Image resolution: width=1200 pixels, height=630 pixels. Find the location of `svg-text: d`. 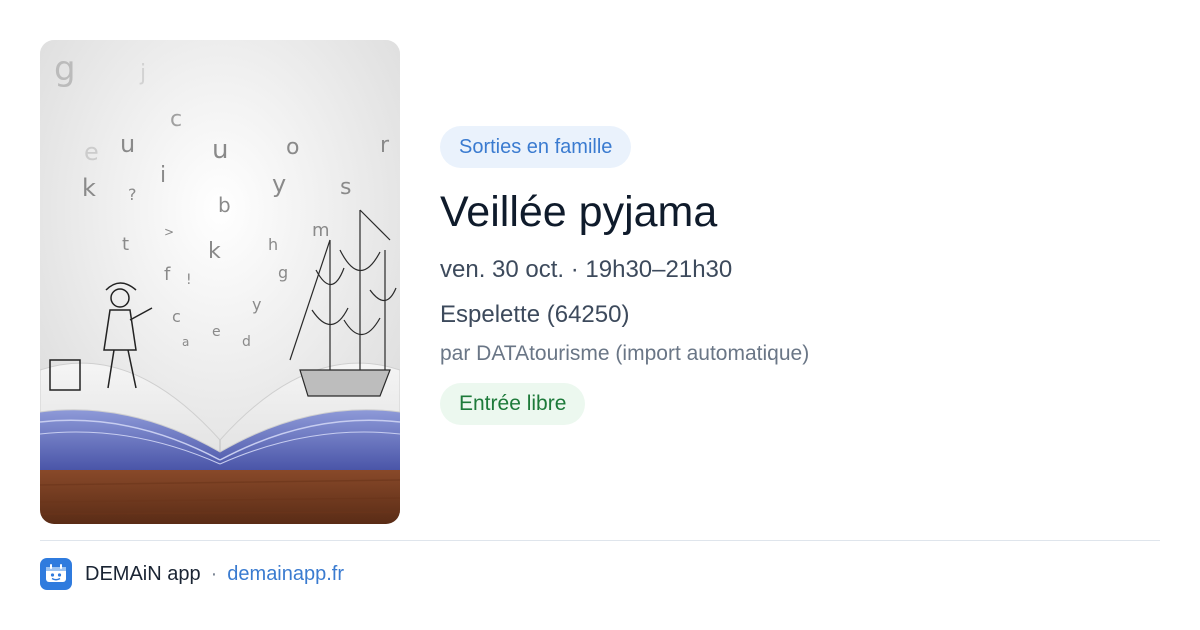

svg-text: d is located at coordinates (246, 342).